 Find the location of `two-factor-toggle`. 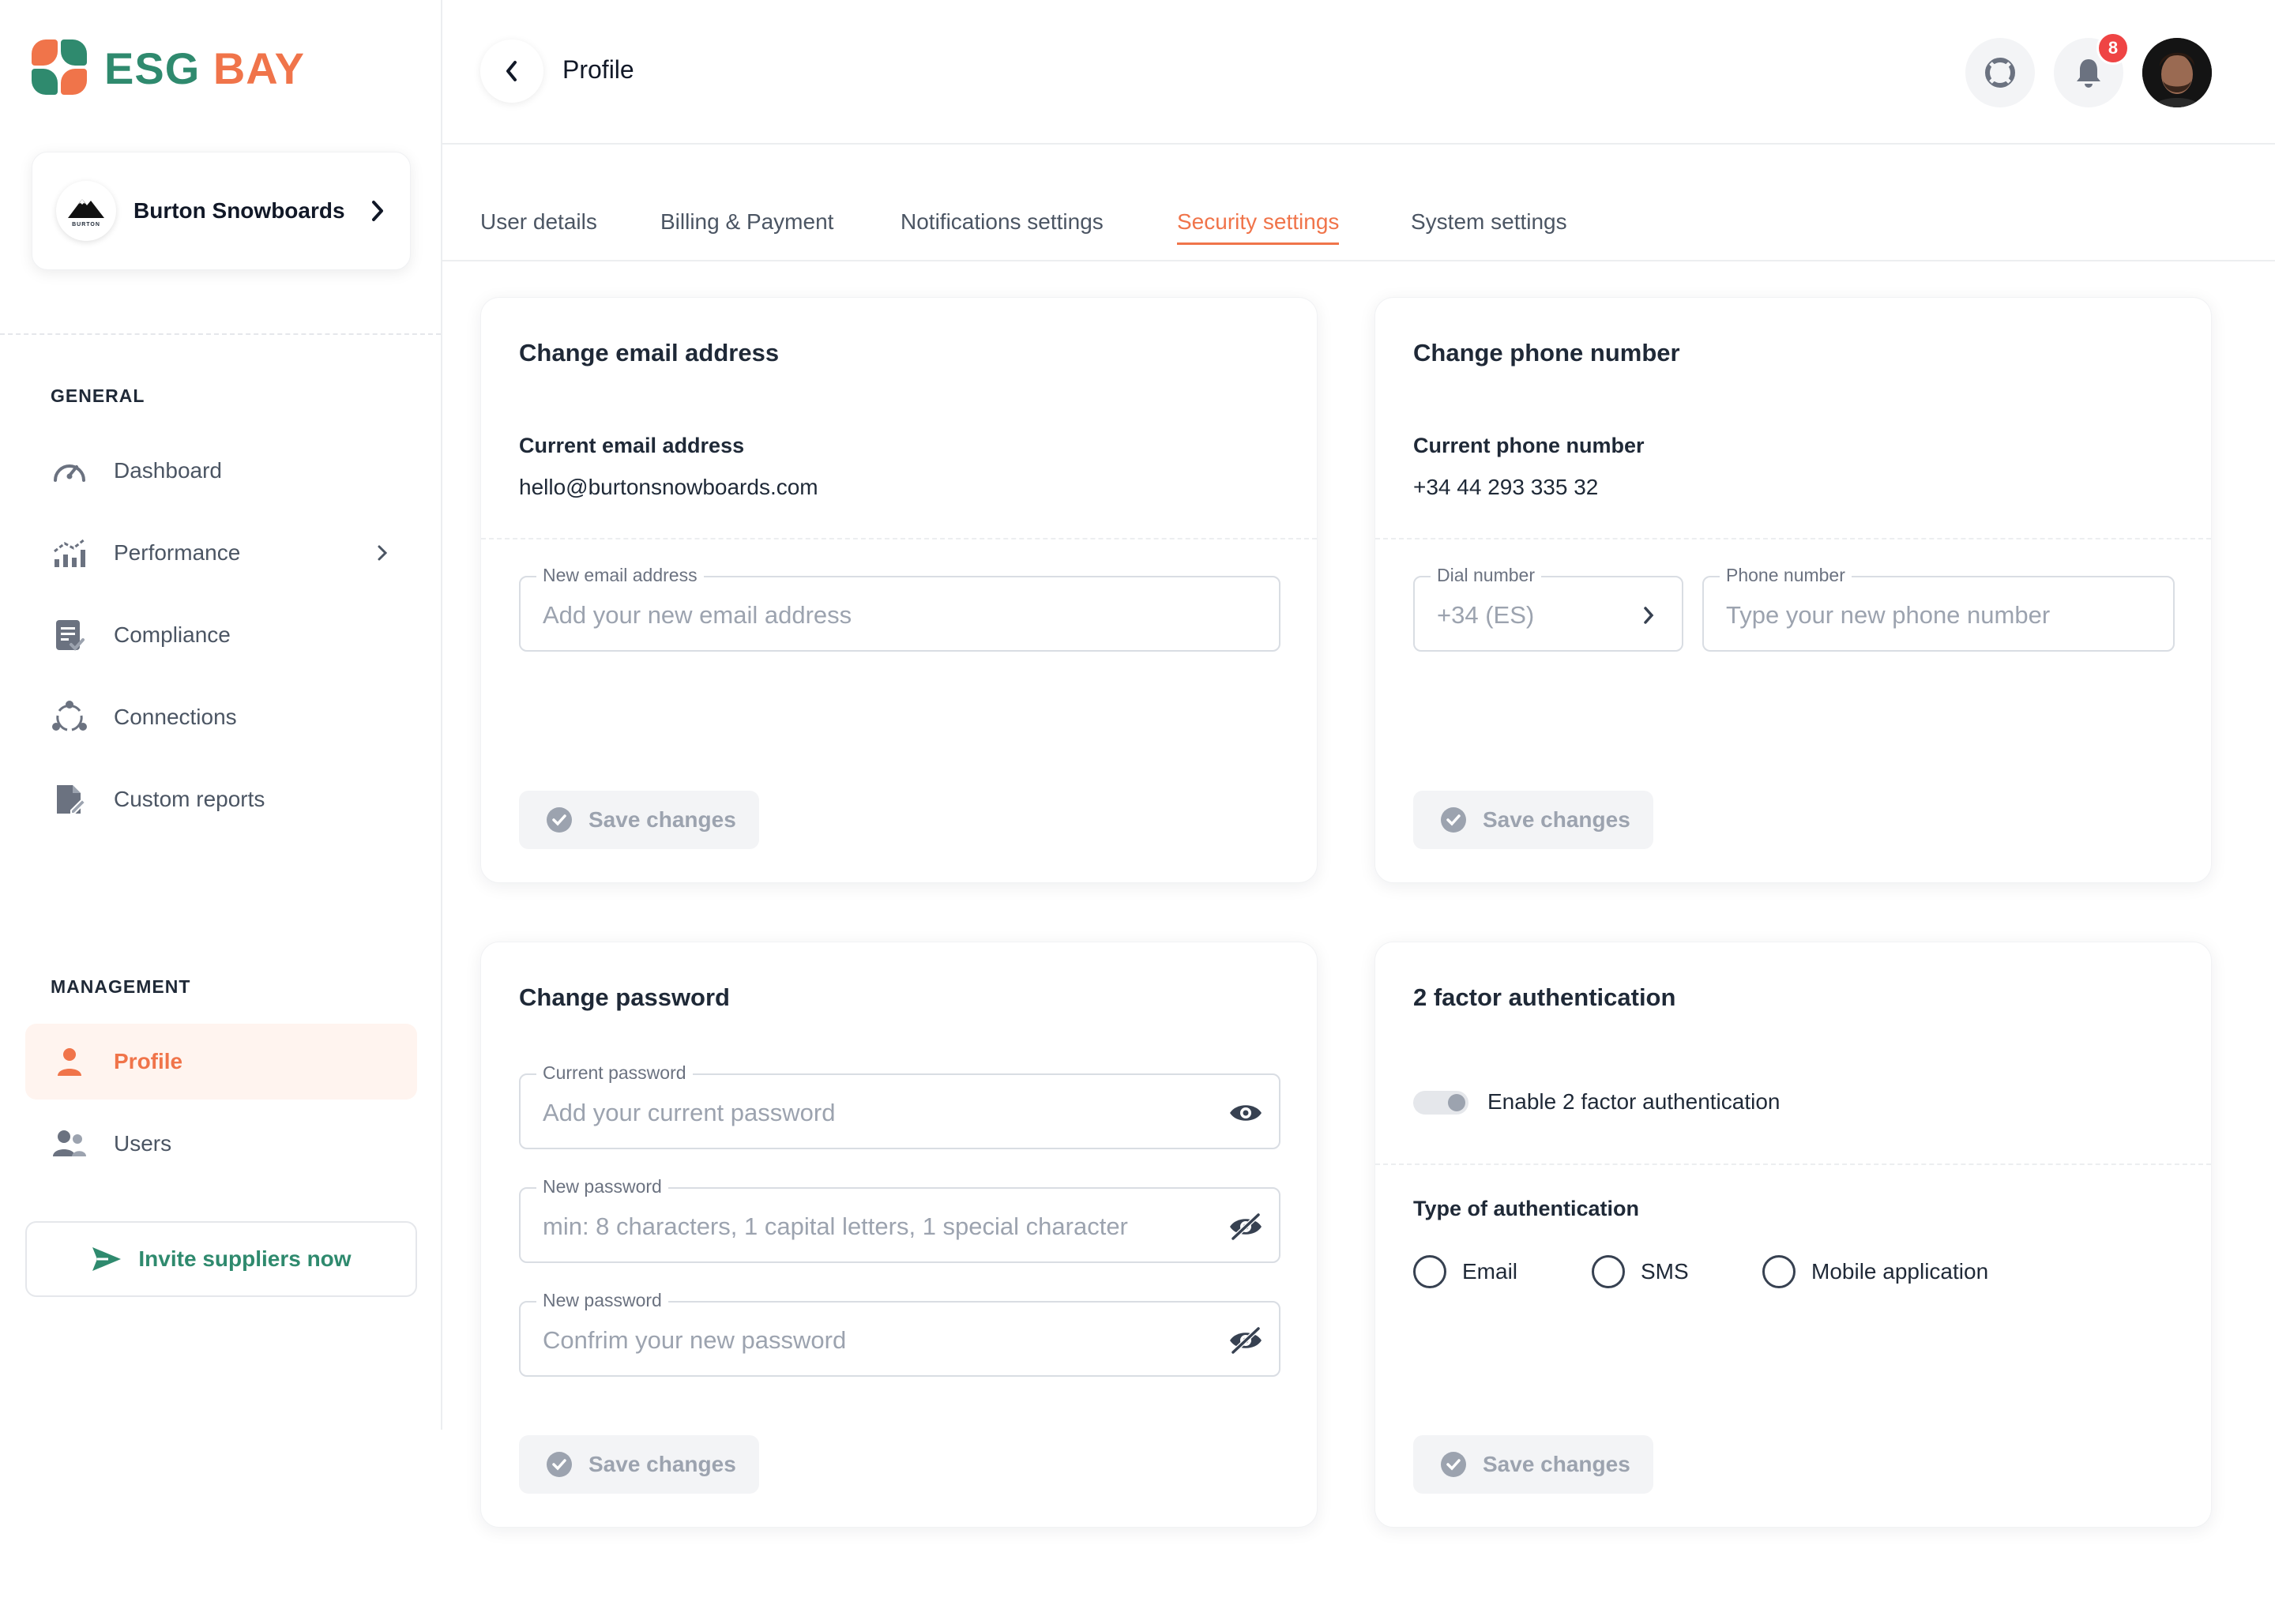

two-factor-toggle is located at coordinates (1440, 1103).